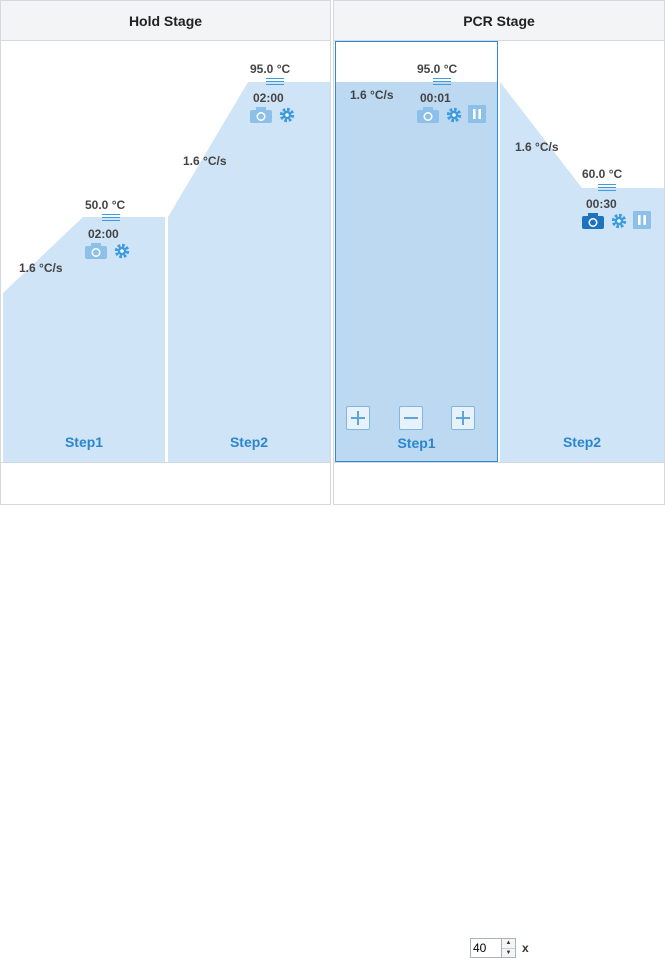 The image size is (665, 958). Describe the element at coordinates (525, 948) in the screenshot. I see `cycles-suffix: x` at that location.